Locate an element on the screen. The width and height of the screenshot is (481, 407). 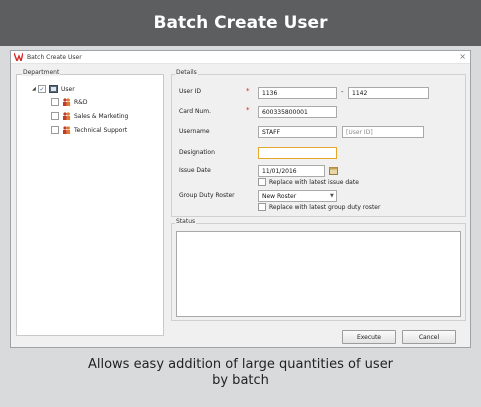
user-id-label: User ID is located at coordinates (190, 91).